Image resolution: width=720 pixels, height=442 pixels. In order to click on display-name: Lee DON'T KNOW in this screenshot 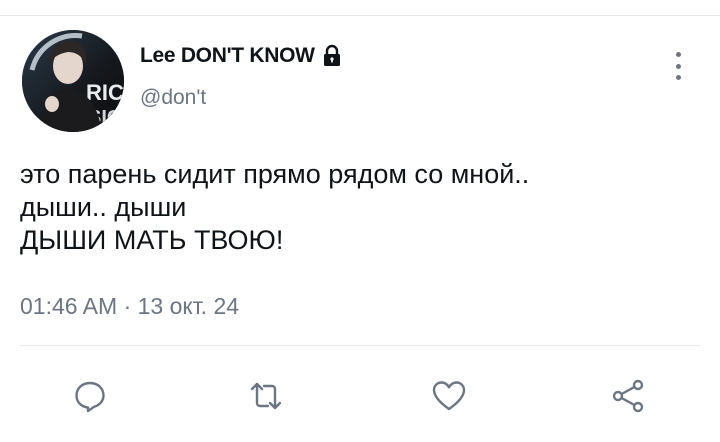, I will do `click(242, 56)`.